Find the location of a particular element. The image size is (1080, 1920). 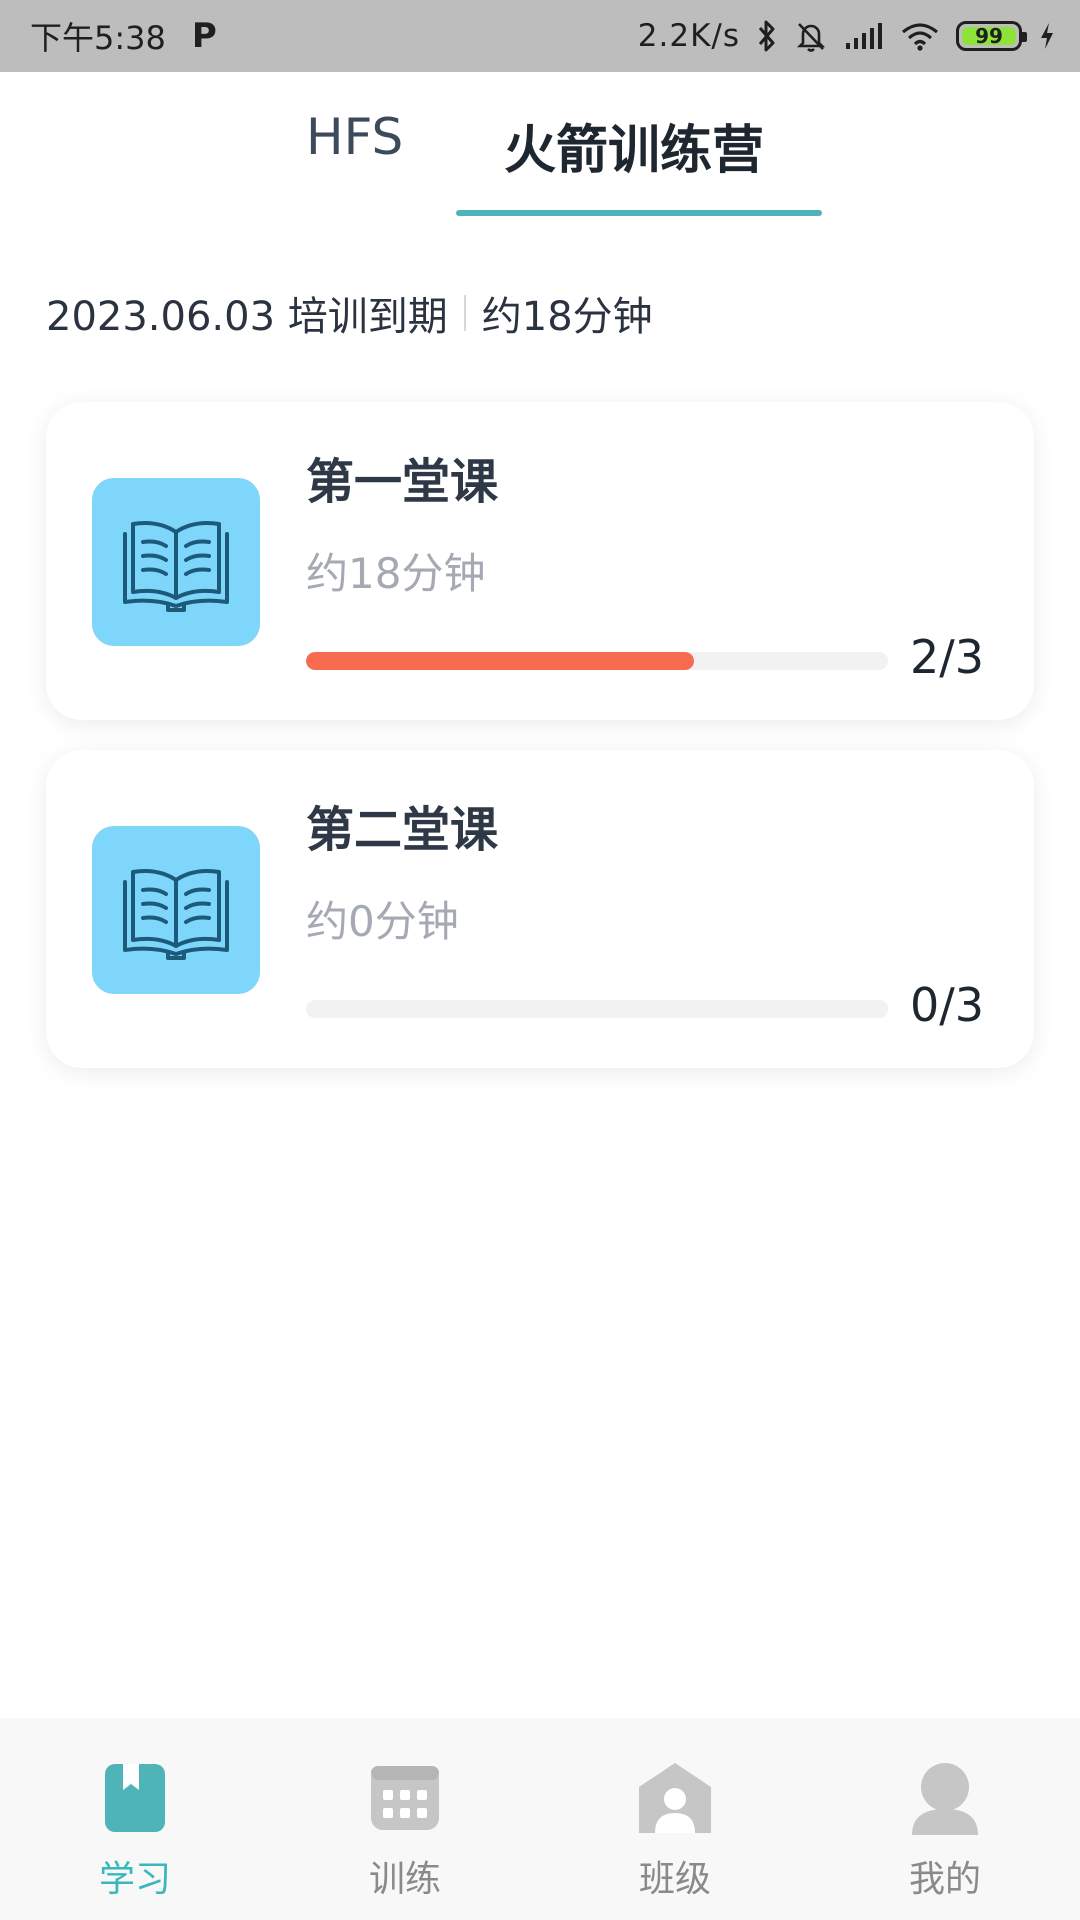

training-info: 2023.06.03 培训到期 约18分钟 is located at coordinates (349, 313).